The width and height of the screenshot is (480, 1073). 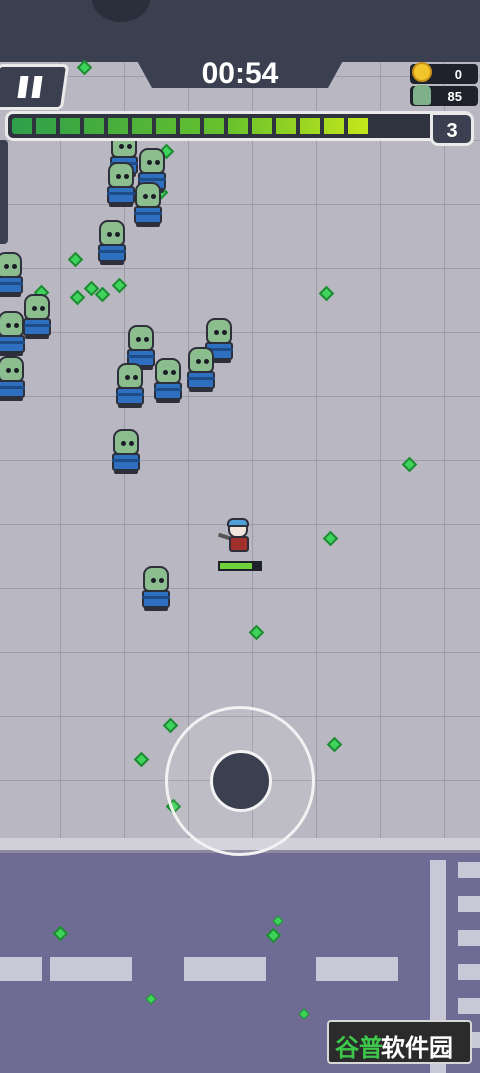 I want to click on pause-button, so click(x=35, y=87).